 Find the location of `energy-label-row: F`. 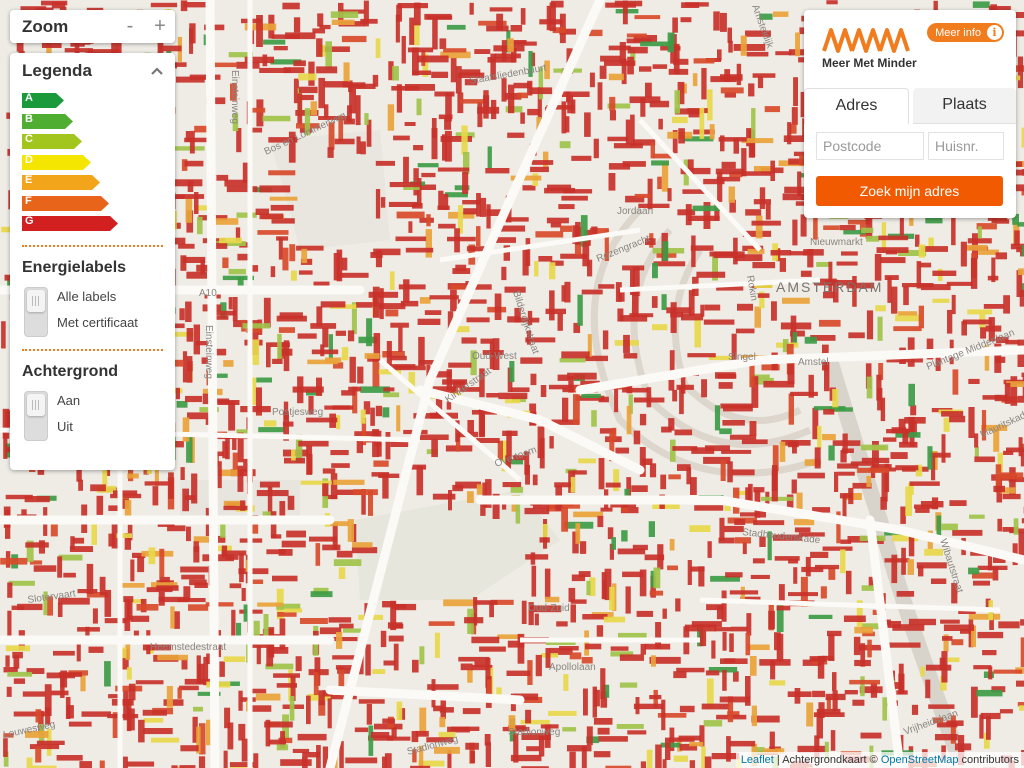

energy-label-row: F is located at coordinates (98, 204).